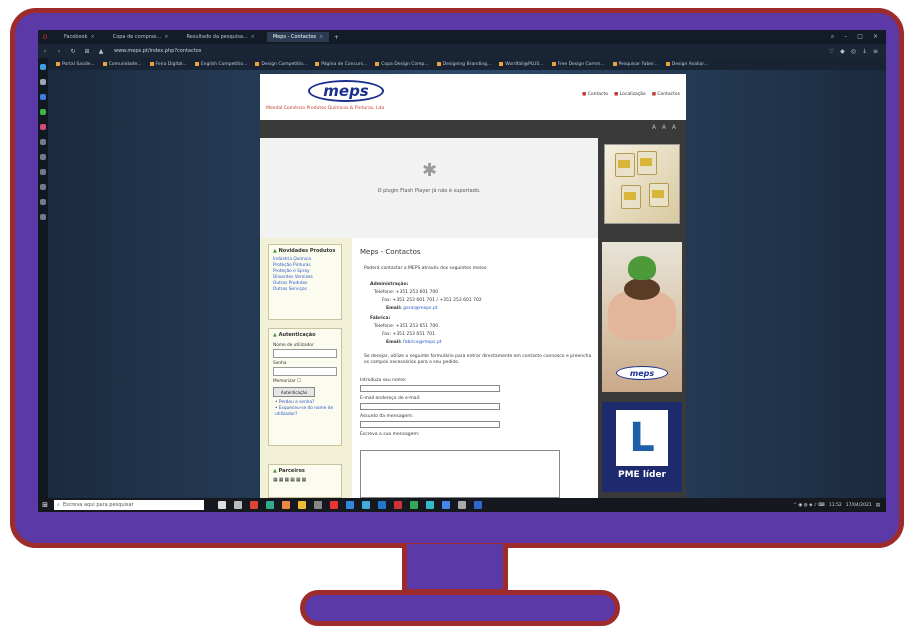  I want to click on player-icon, so click(43, 157).